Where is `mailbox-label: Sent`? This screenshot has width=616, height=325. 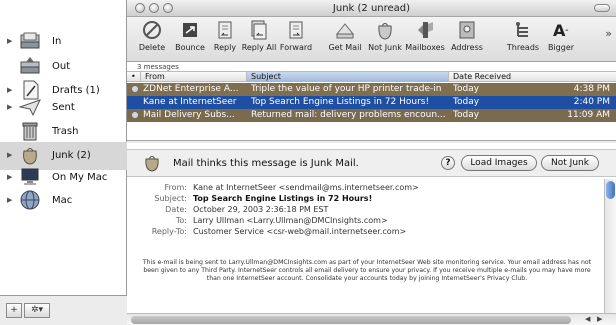
mailbox-label: Sent is located at coordinates (63, 107).